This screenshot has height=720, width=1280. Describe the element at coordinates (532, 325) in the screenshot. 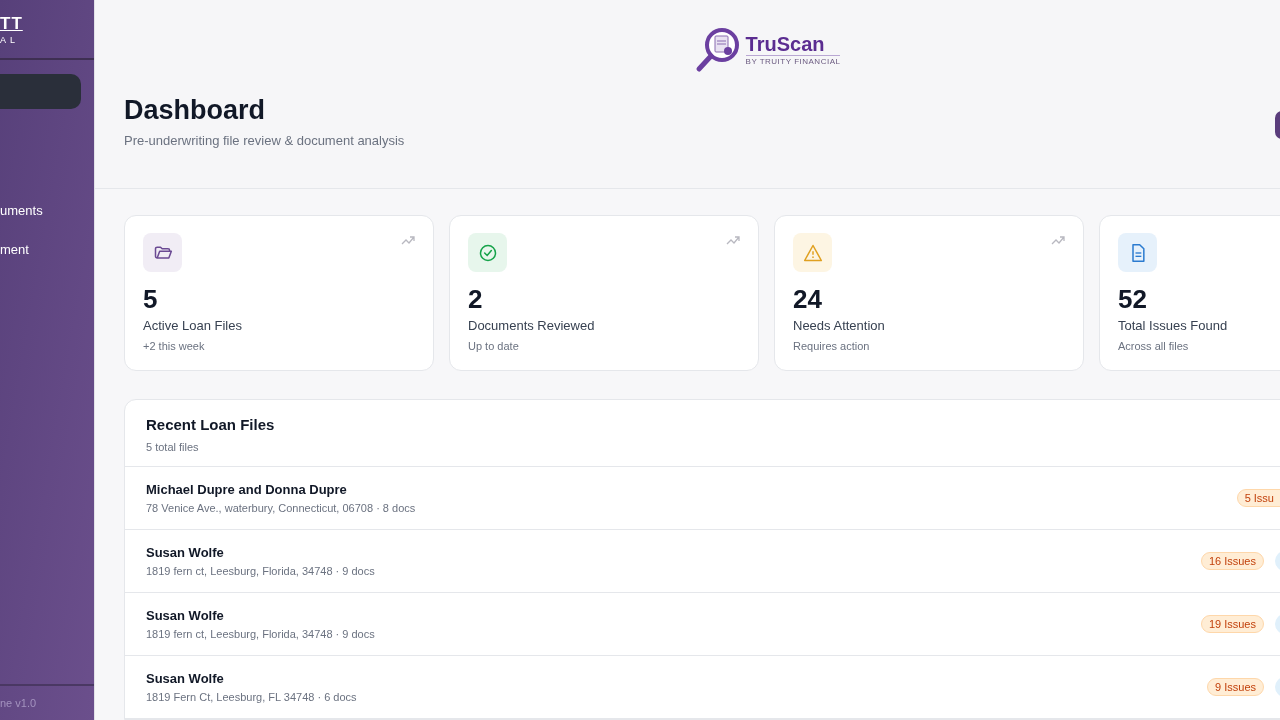

I see `stat-label: Documents Reviewed` at that location.